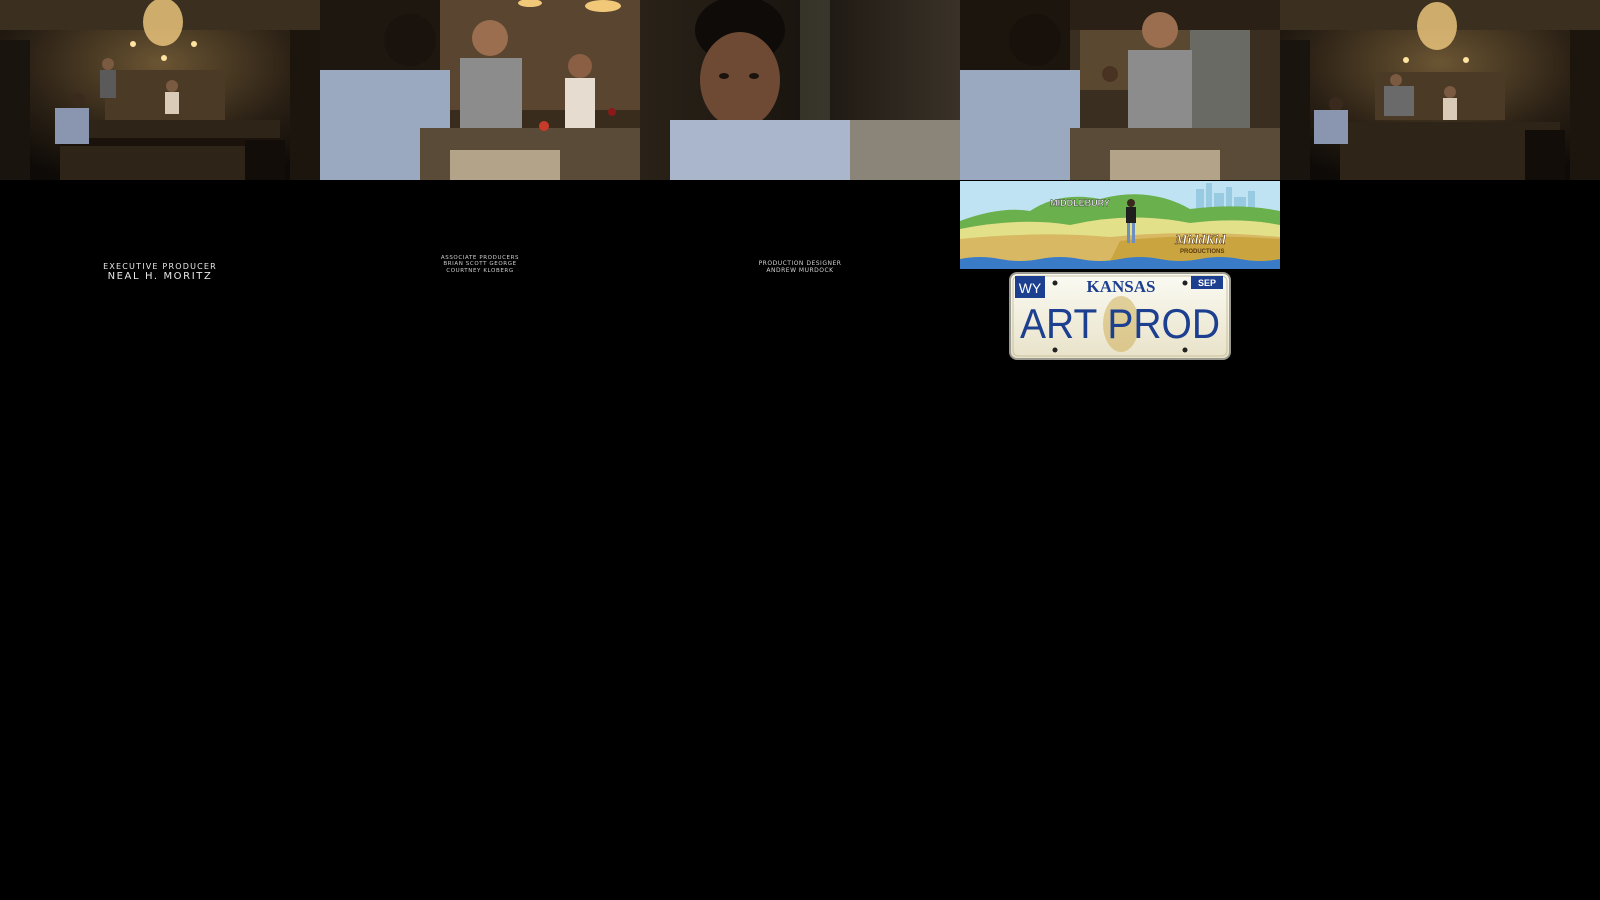 The height and width of the screenshot is (900, 1600). I want to click on plate-corner-right: SEP, so click(1207, 283).